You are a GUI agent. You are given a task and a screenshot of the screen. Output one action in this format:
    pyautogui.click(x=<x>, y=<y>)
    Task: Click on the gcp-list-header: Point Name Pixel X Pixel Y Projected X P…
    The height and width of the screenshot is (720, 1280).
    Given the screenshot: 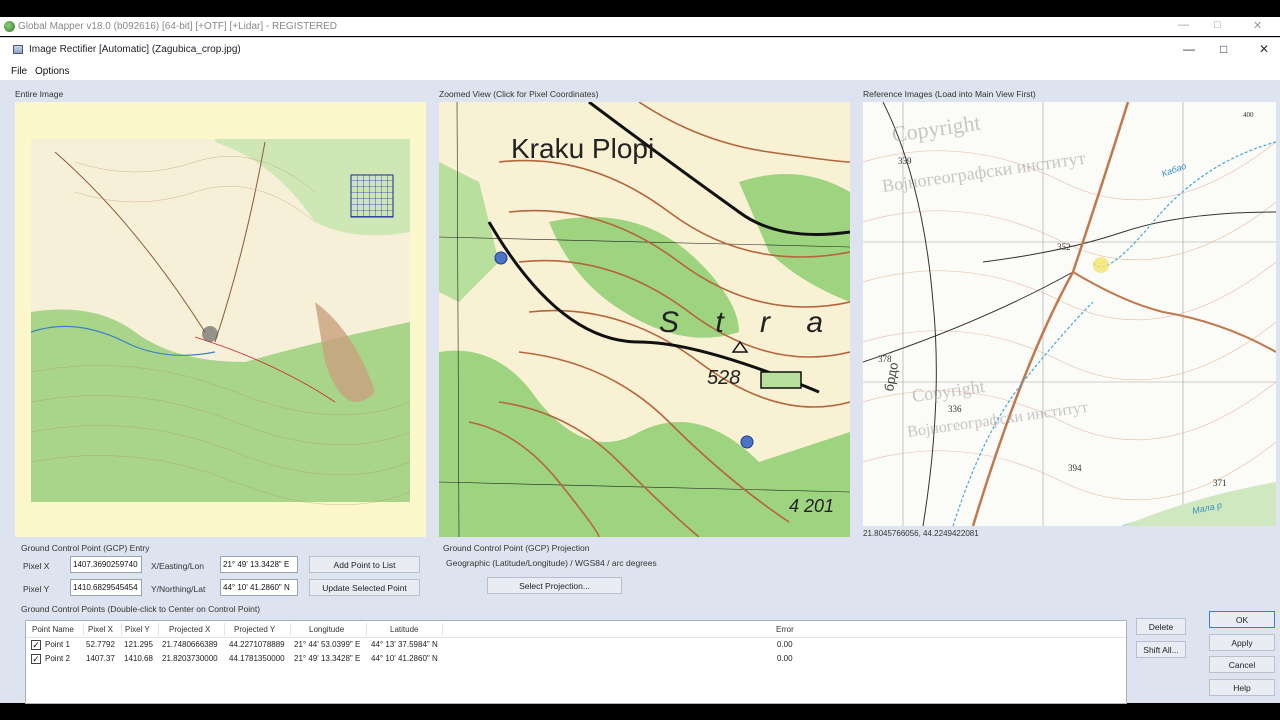 What is the action you would take?
    pyautogui.click(x=576, y=629)
    